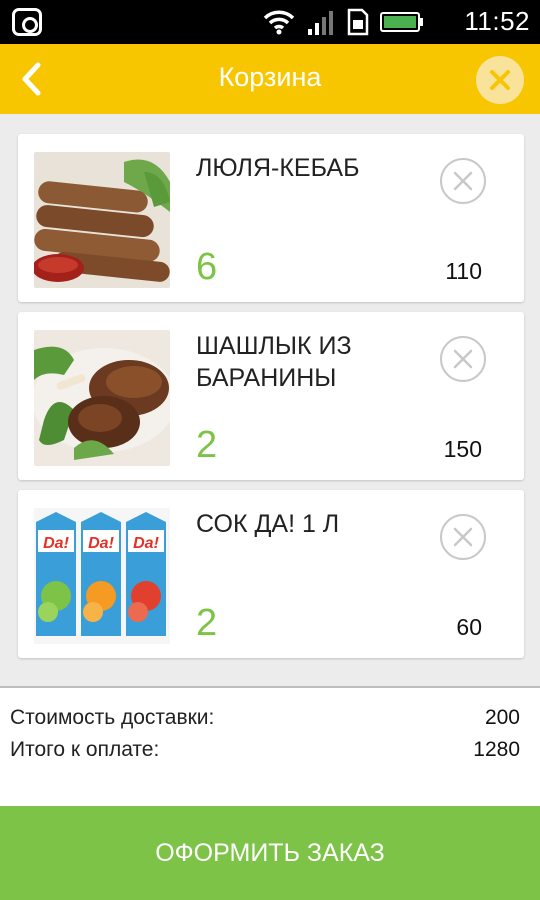 The width and height of the screenshot is (540, 900). I want to click on delivery-cost-value: 200, so click(502, 717).